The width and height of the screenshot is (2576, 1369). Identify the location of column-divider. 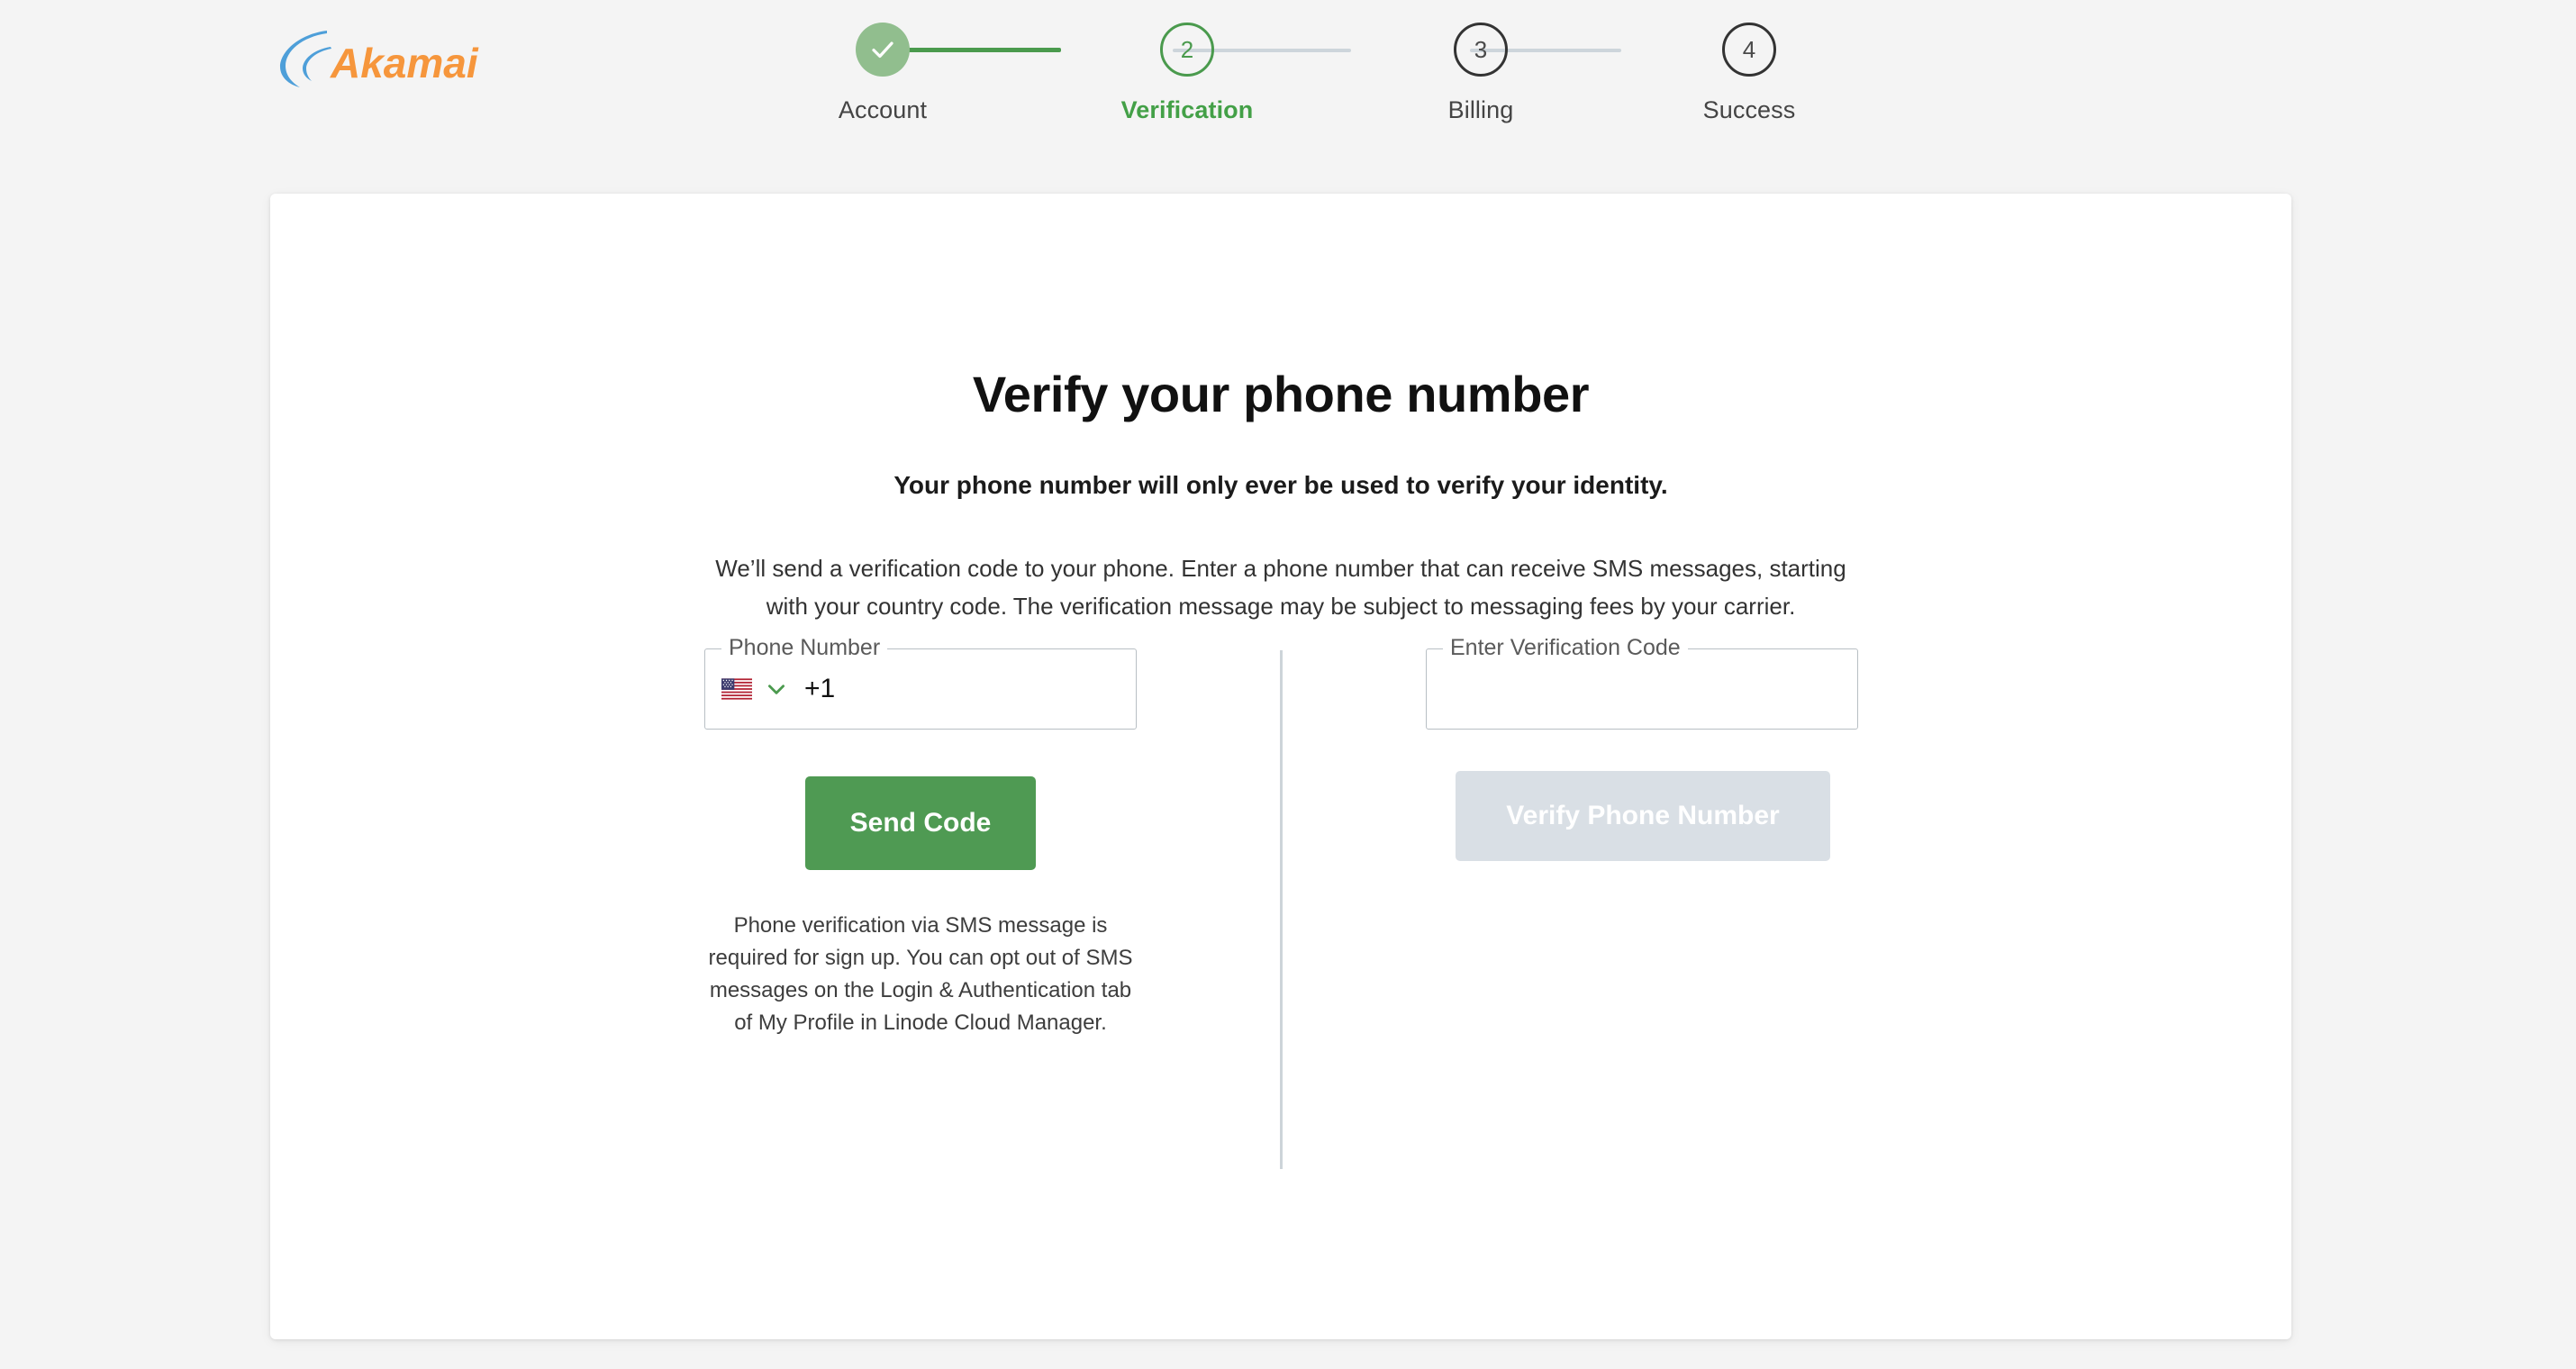
(1281, 909).